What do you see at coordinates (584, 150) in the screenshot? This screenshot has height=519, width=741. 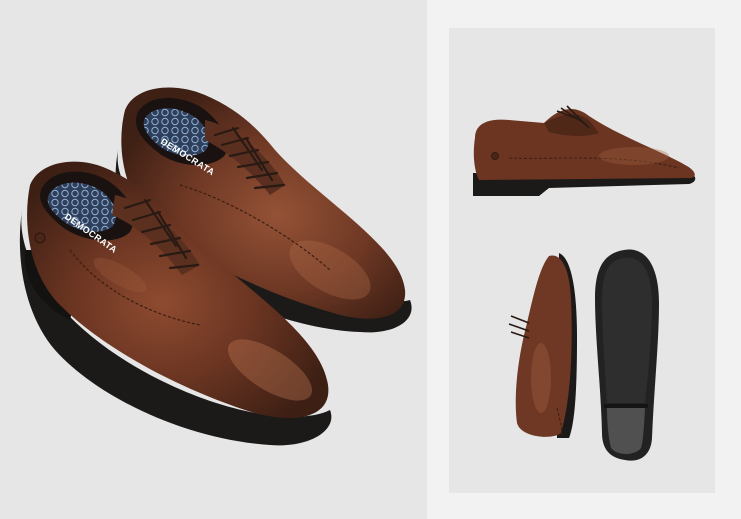 I see `side-view-shoe` at bounding box center [584, 150].